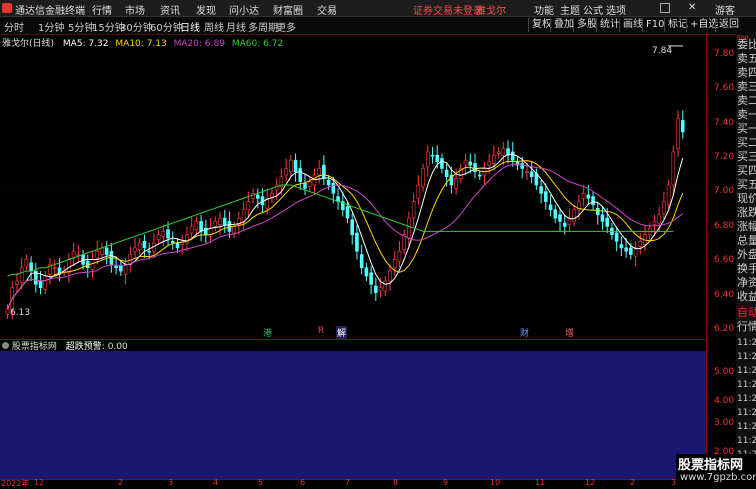 This screenshot has height=489, width=756. I want to click on side-item: 卖三, so click(746, 87).